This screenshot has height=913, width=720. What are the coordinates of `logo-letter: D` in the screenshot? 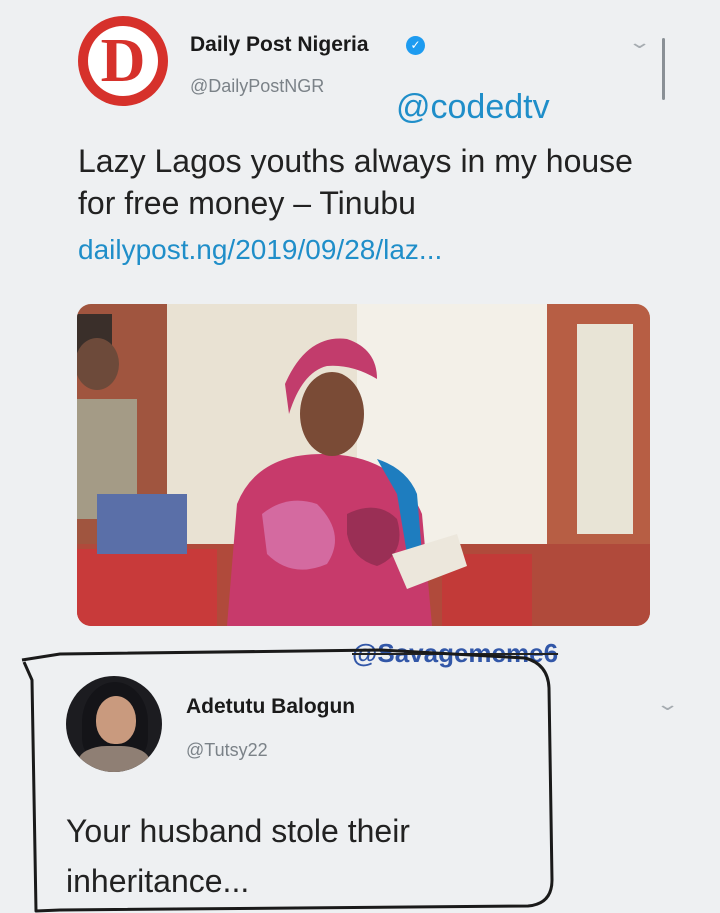 It's located at (123, 61).